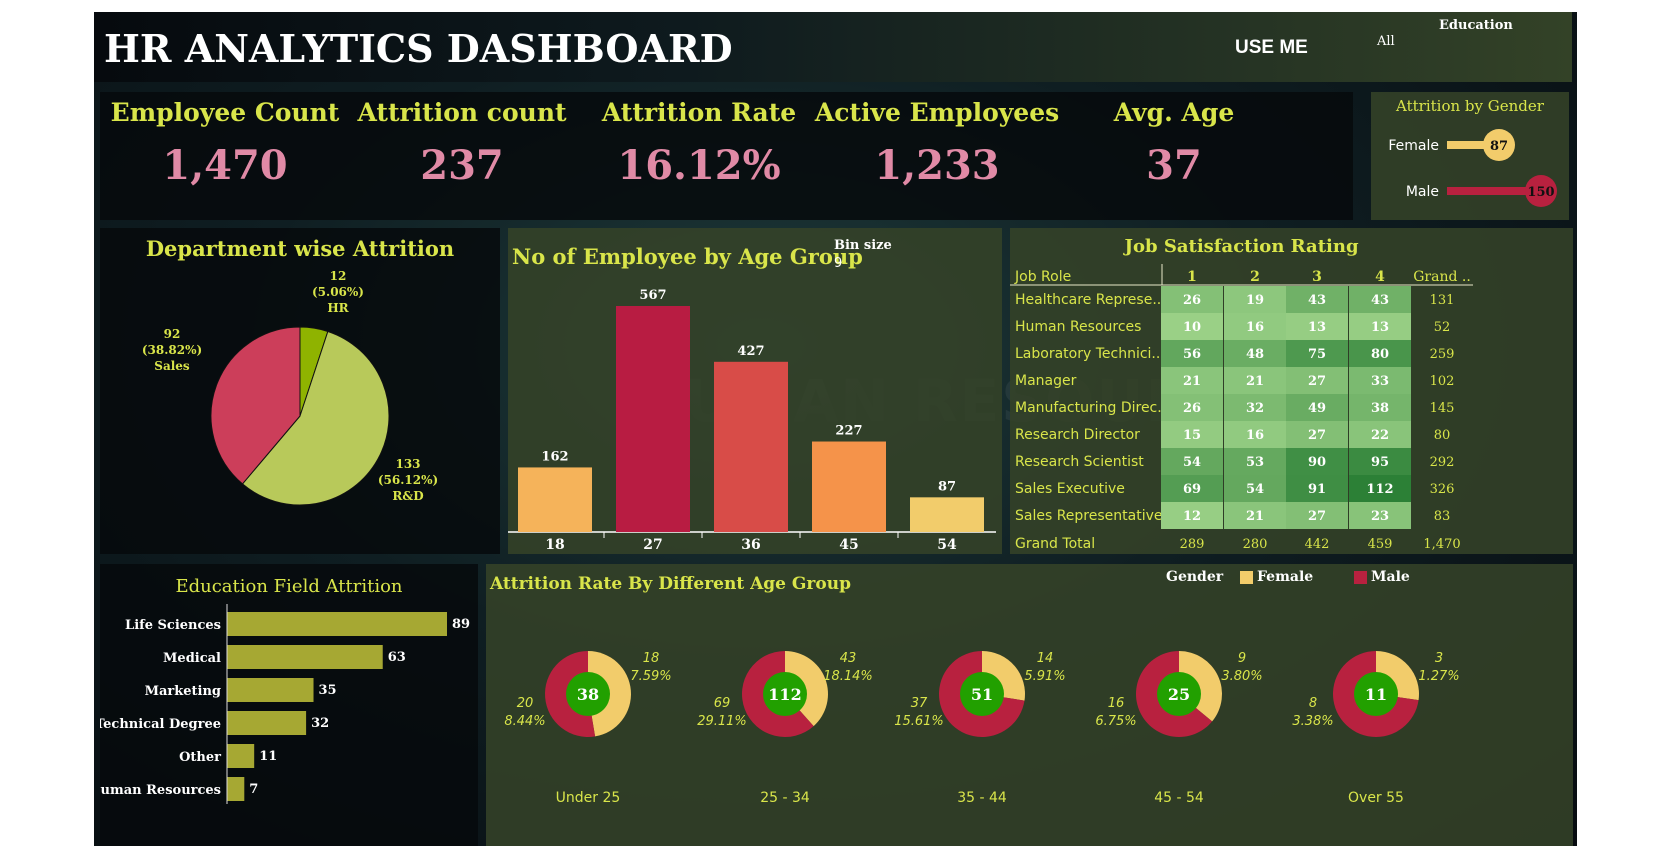  Describe the element at coordinates (1271, 48) in the screenshot. I see `use-me-button: USE ME` at that location.